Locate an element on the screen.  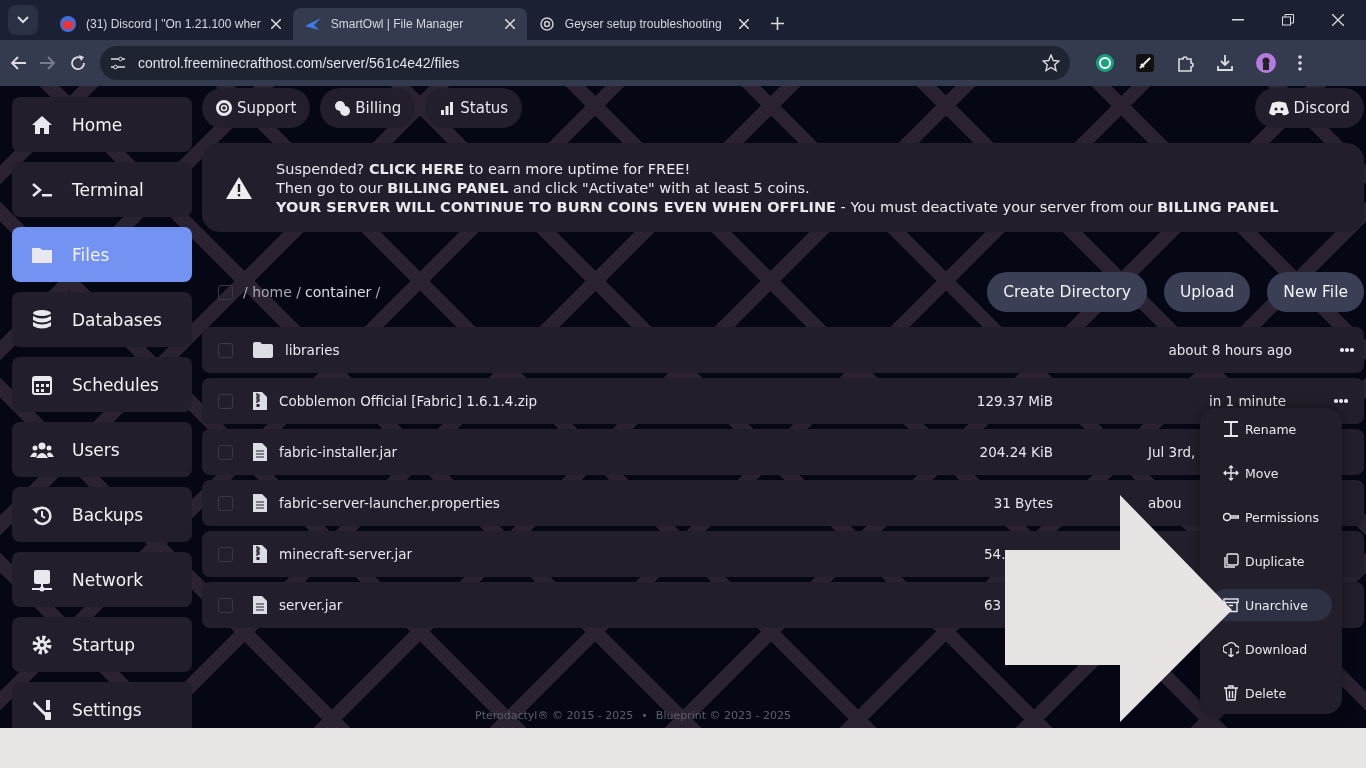
file-name: libraries is located at coordinates (313, 350).